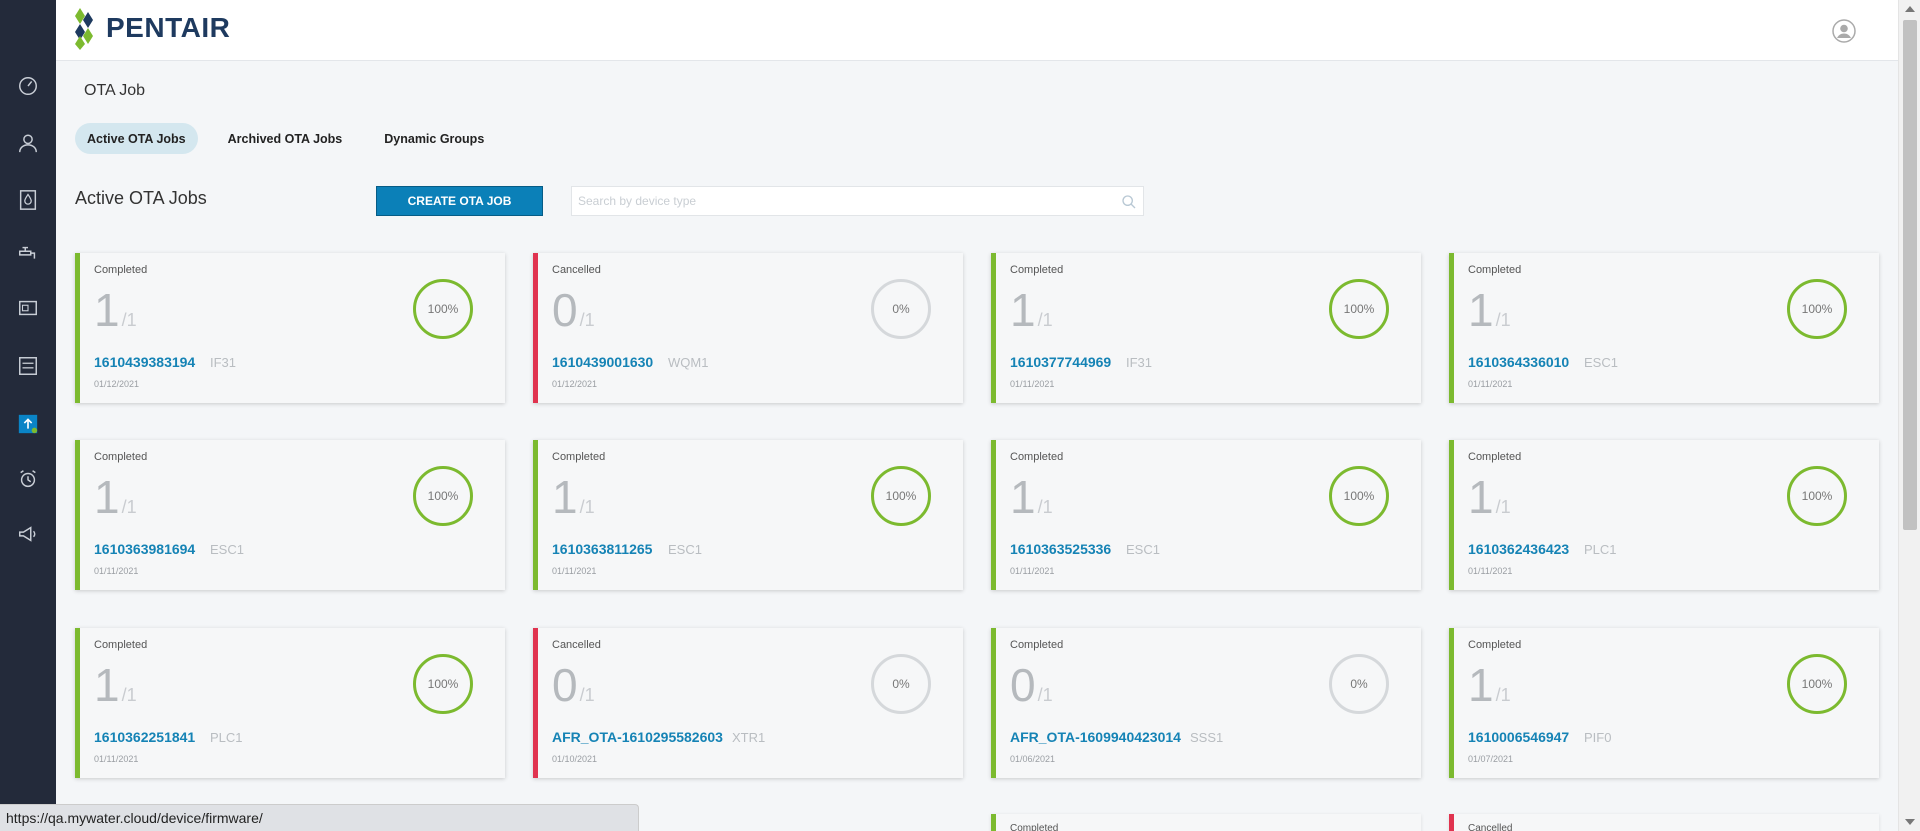 This screenshot has height=831, width=1920. What do you see at coordinates (1910, 275) in the screenshot?
I see `scroll-thumb` at bounding box center [1910, 275].